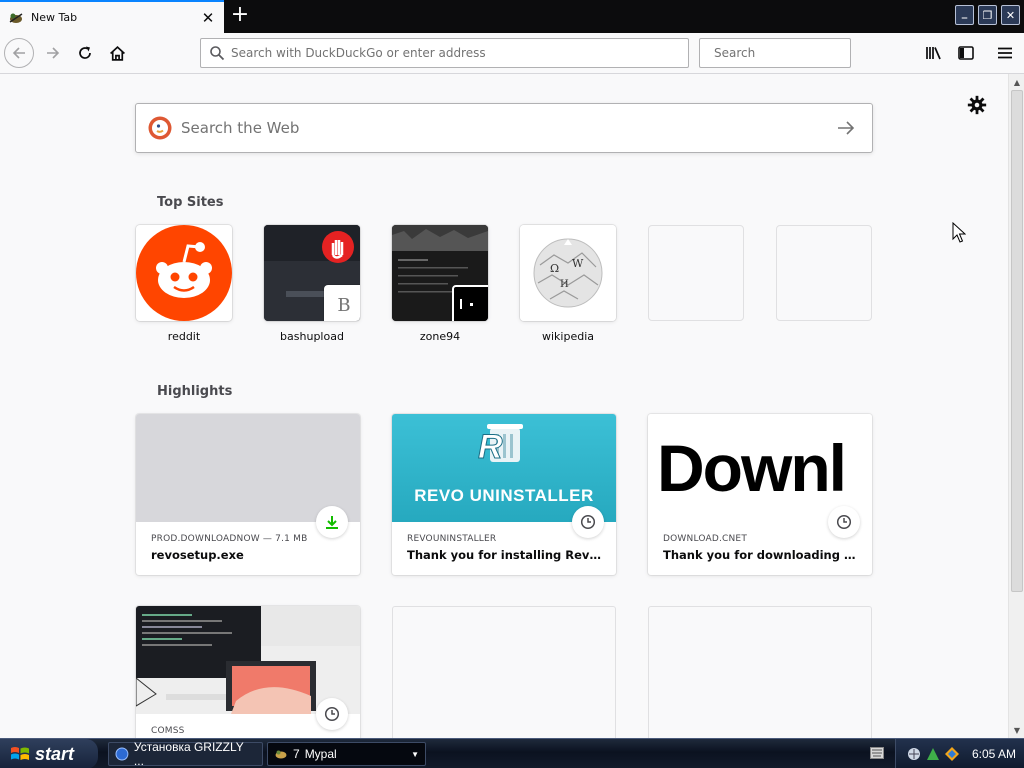  What do you see at coordinates (312, 284) in the screenshot?
I see `top-site-bashupload: B bashupload` at bounding box center [312, 284].